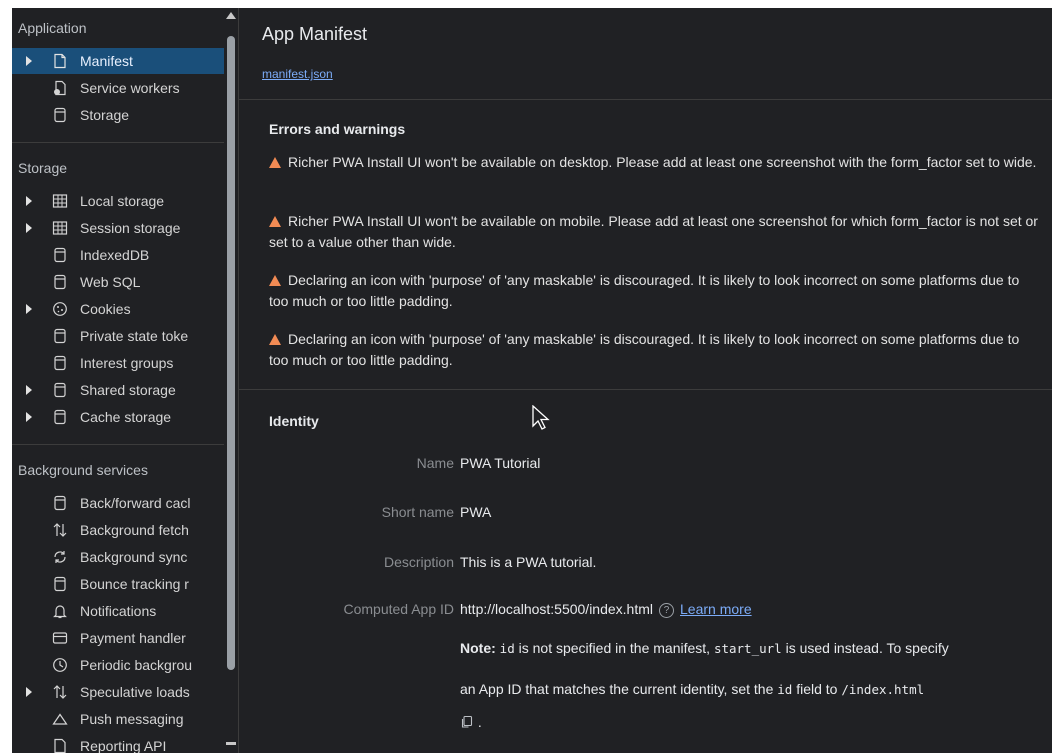 This screenshot has width=1053, height=753. What do you see at coordinates (231, 353) in the screenshot?
I see `scrollbar-thumb` at bounding box center [231, 353].